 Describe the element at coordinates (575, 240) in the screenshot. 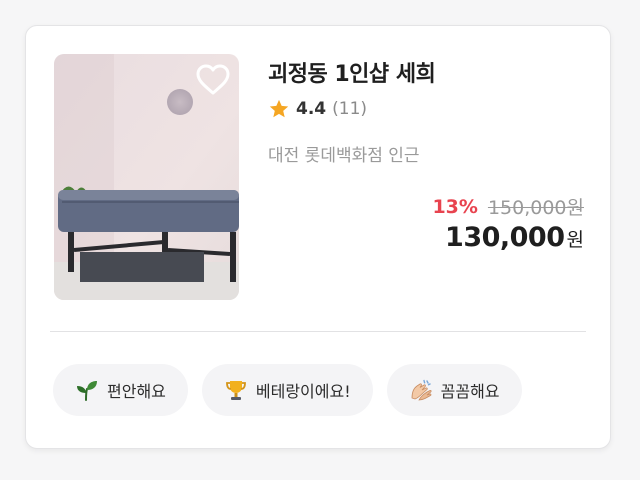

I see `currency-unit: 원` at that location.